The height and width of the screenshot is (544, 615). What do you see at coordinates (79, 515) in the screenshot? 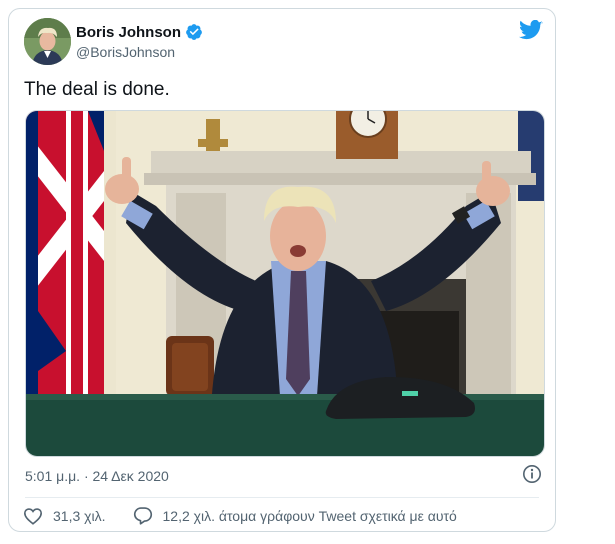
I see `like-count: 31,3 χιλ.` at bounding box center [79, 515].